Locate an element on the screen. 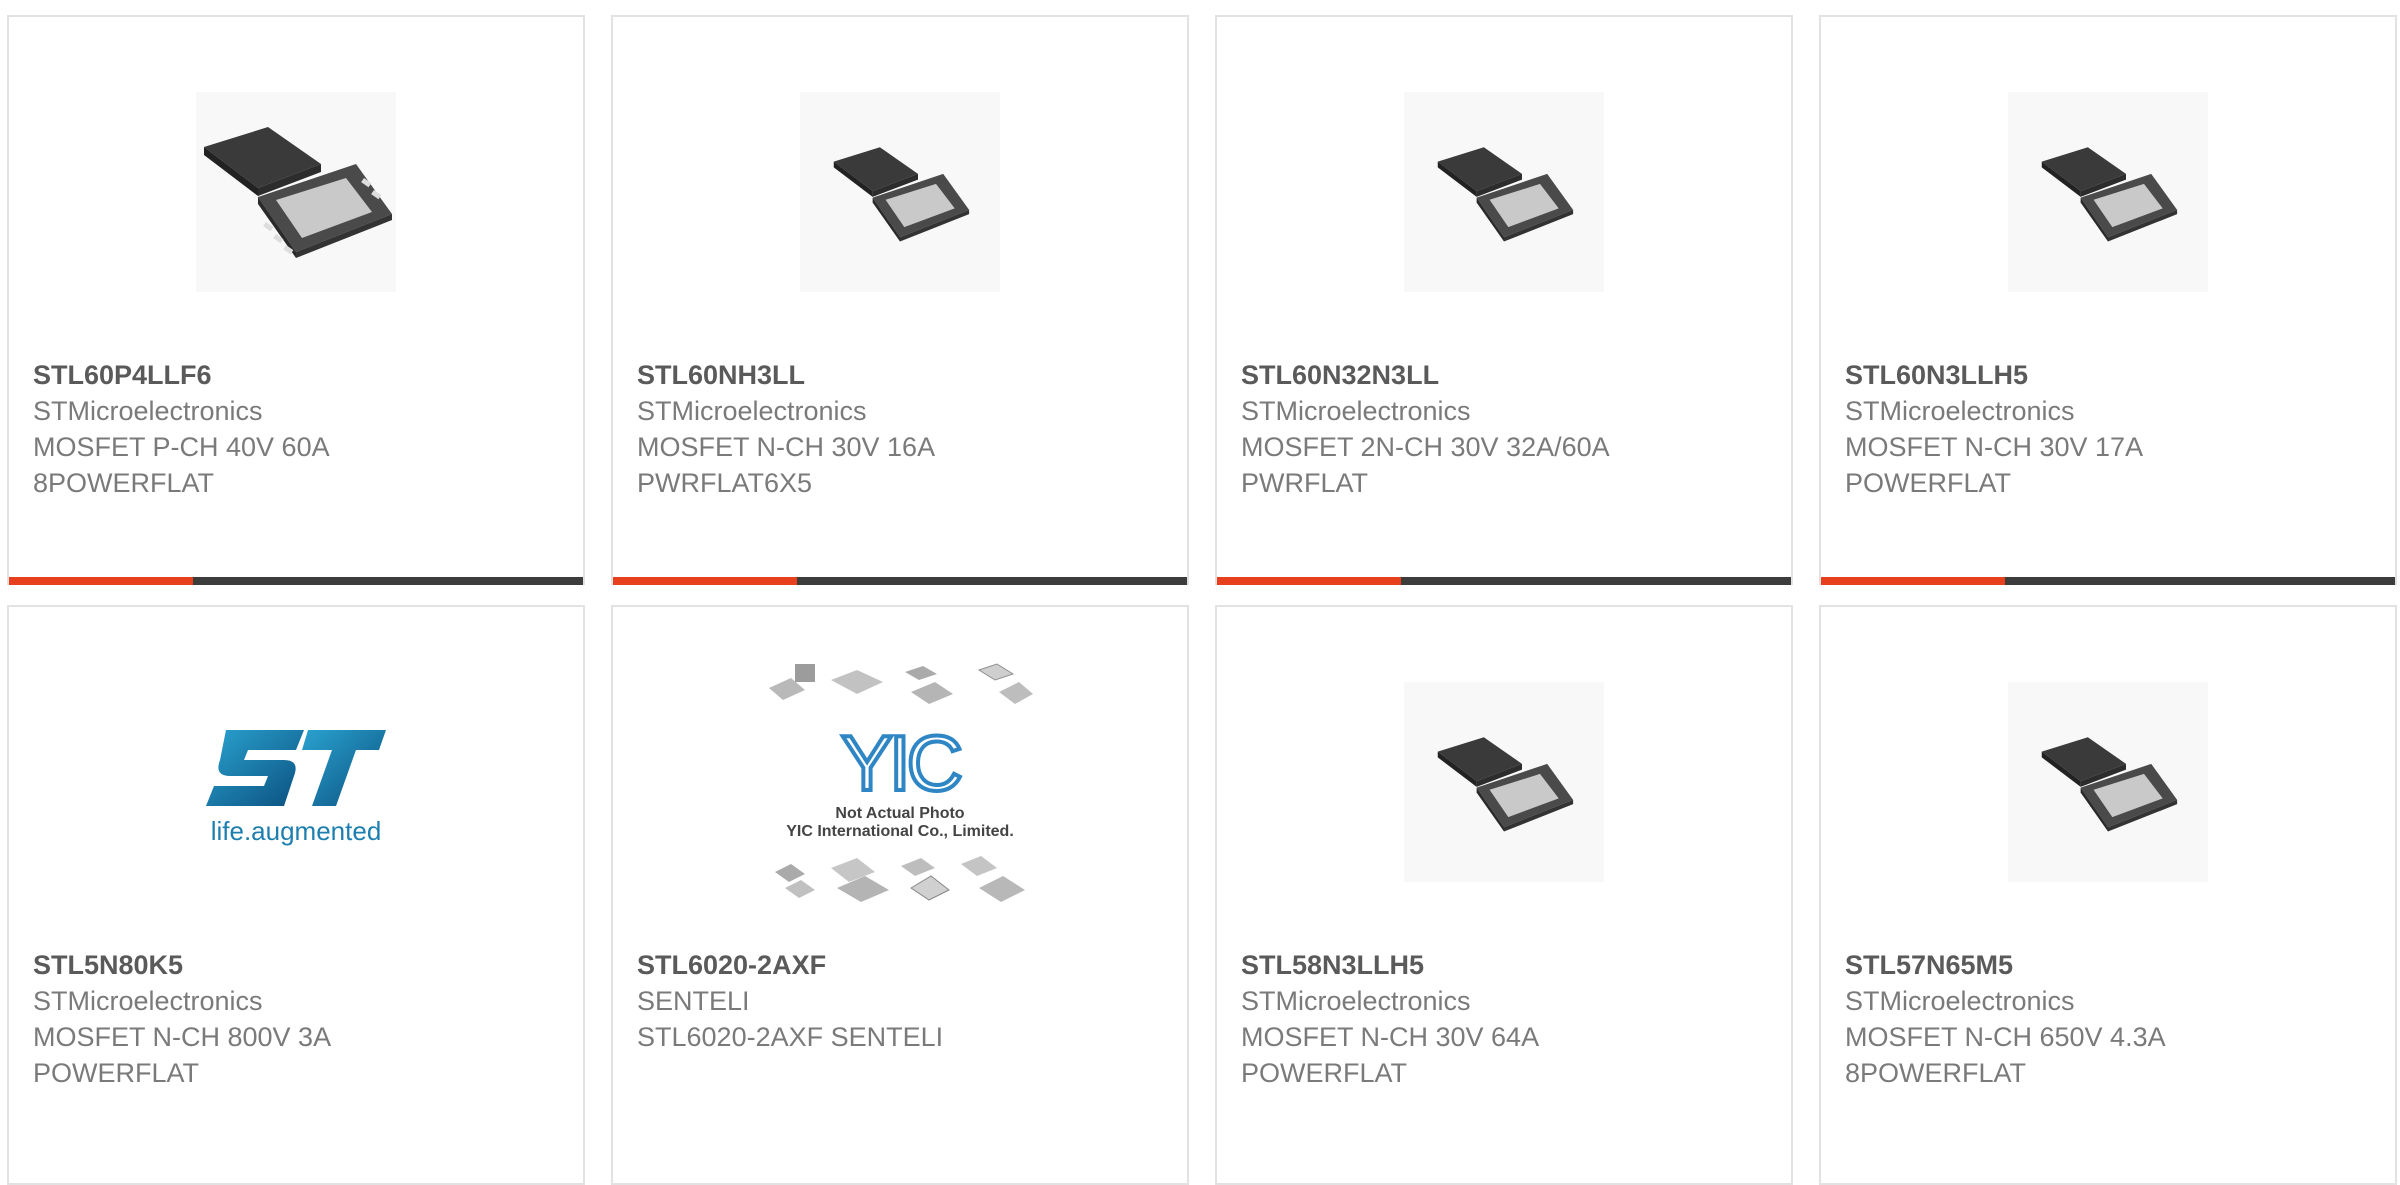 This screenshot has width=2400, height=1185. part-number: STL60NH3LL is located at coordinates (902, 375).